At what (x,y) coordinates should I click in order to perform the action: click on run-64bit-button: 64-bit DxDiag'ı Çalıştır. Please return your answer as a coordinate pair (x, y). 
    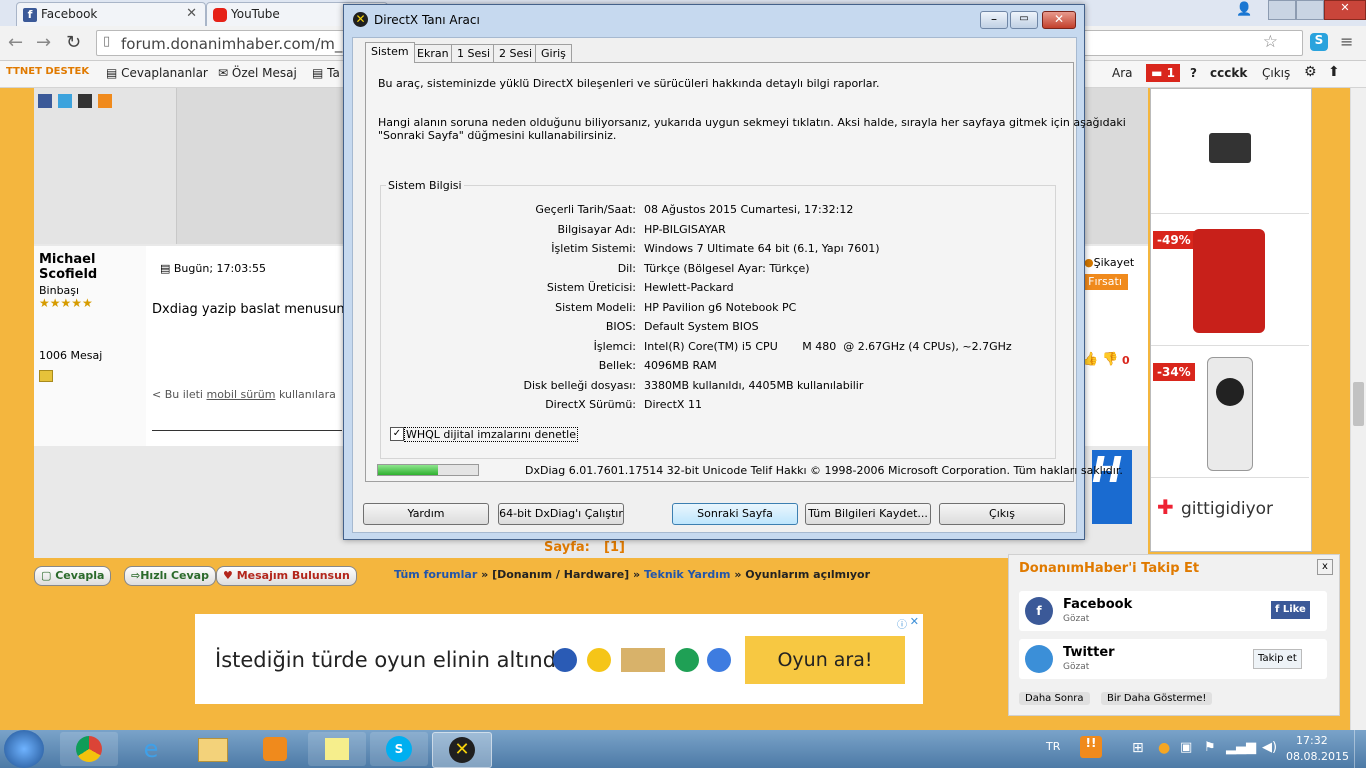
    Looking at the image, I should click on (561, 514).